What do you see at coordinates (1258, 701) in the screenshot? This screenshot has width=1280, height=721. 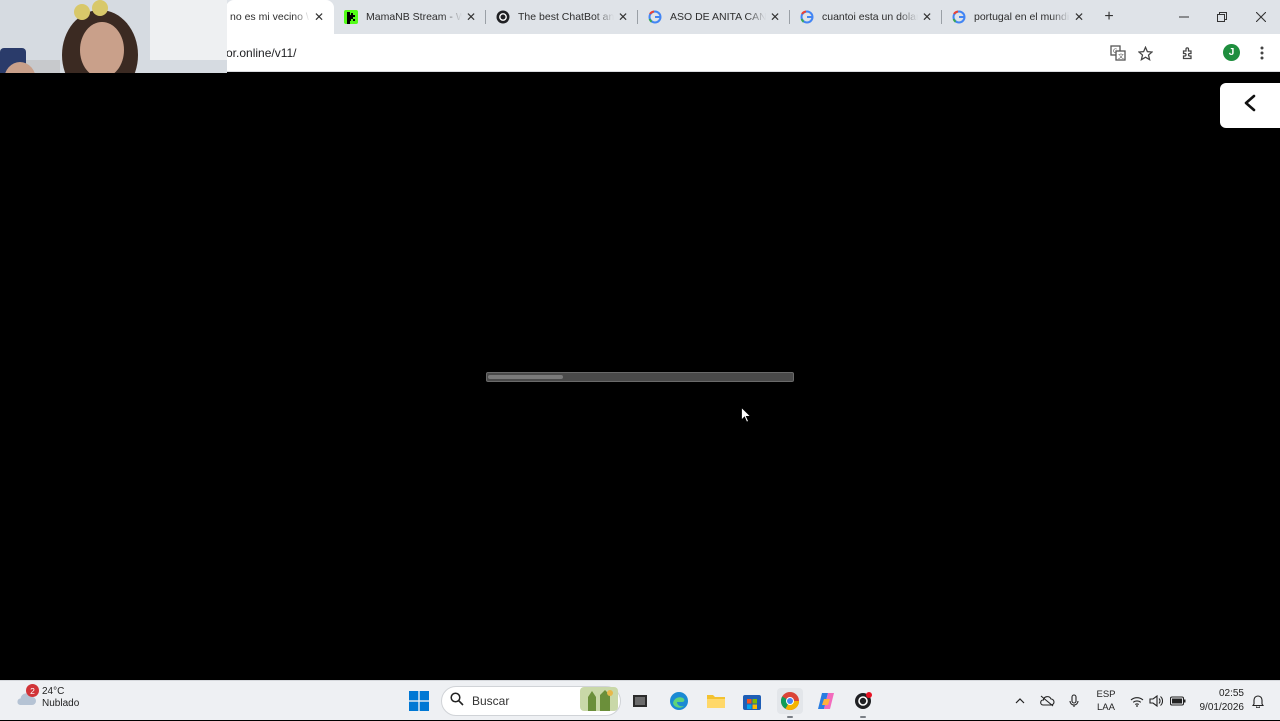 I see `notification-bell-icon` at bounding box center [1258, 701].